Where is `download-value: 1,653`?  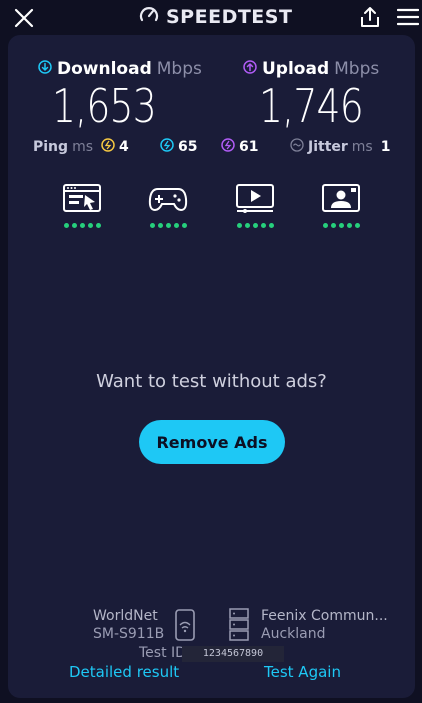
download-value: 1,653 is located at coordinates (104, 106).